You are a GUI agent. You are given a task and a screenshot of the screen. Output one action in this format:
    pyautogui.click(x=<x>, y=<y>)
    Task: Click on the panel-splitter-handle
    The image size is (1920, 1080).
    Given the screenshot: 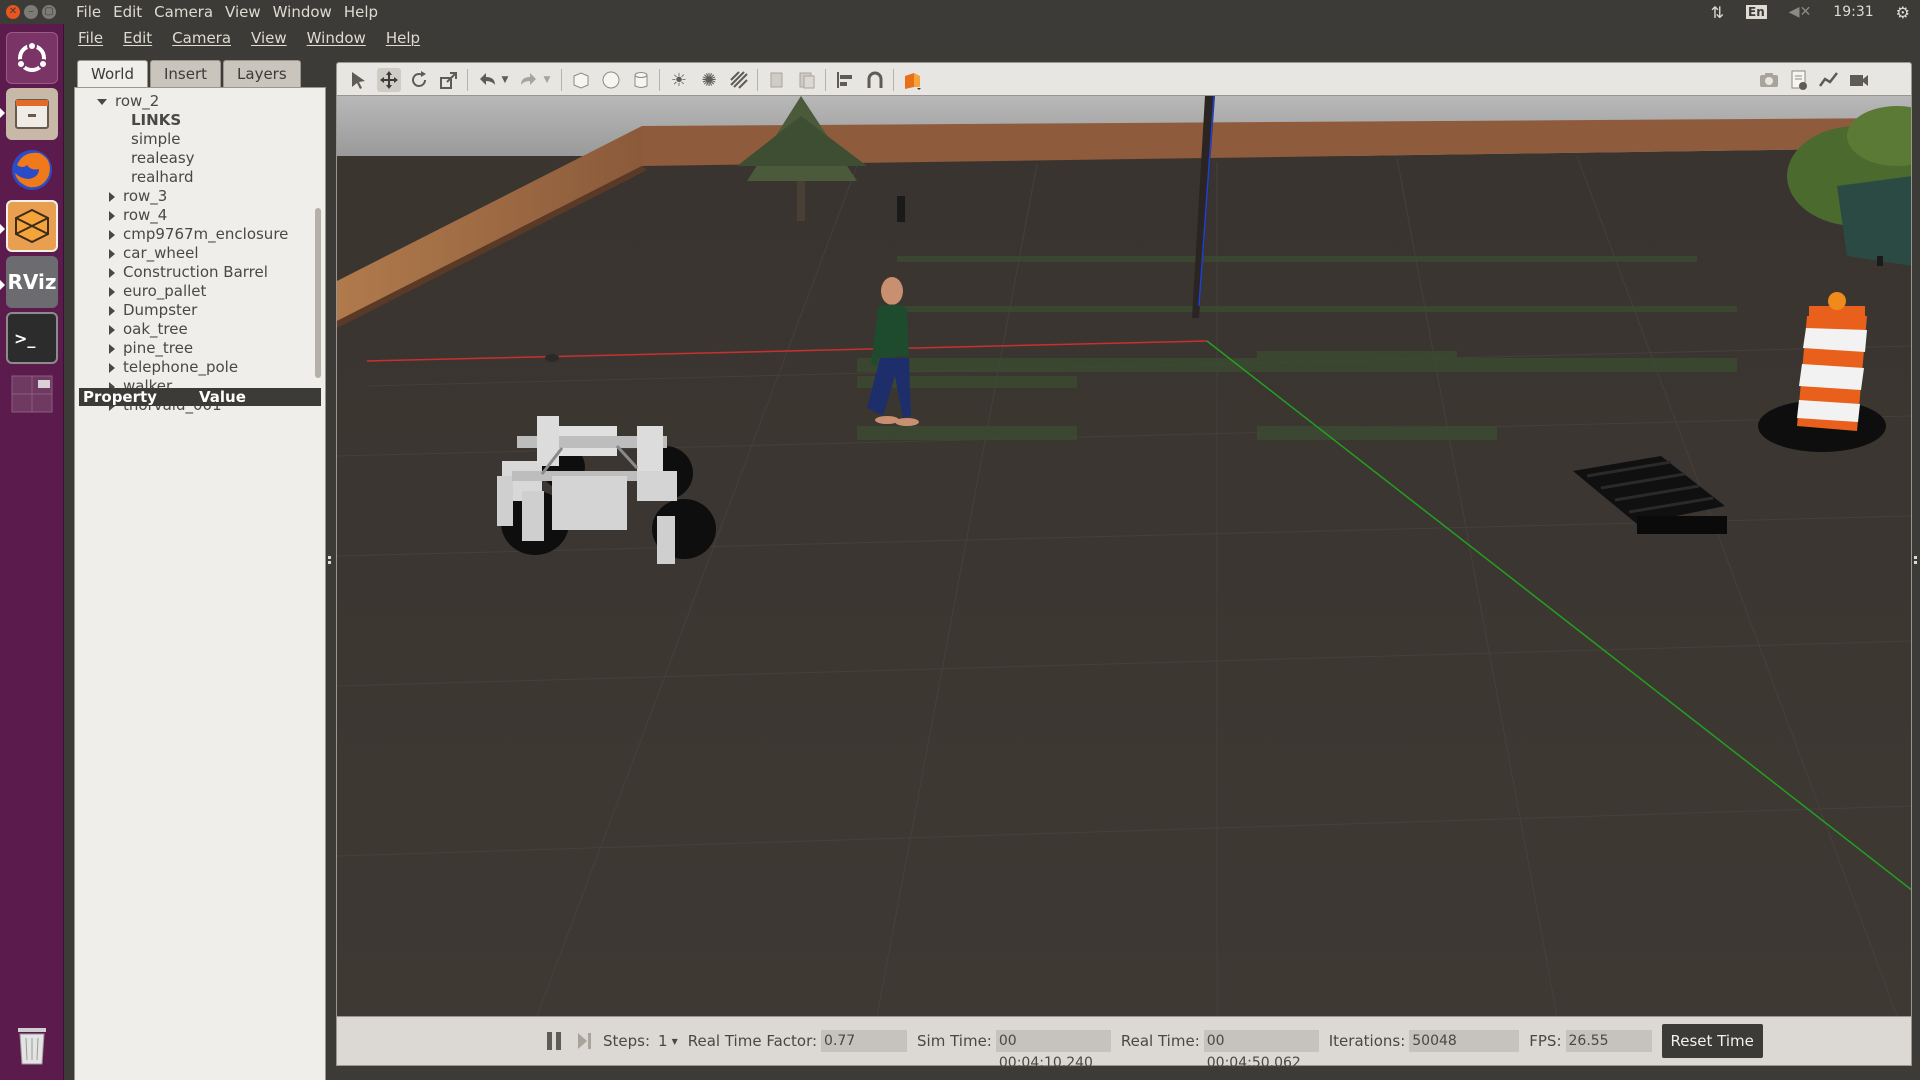 What is the action you would take?
    pyautogui.click(x=329, y=563)
    